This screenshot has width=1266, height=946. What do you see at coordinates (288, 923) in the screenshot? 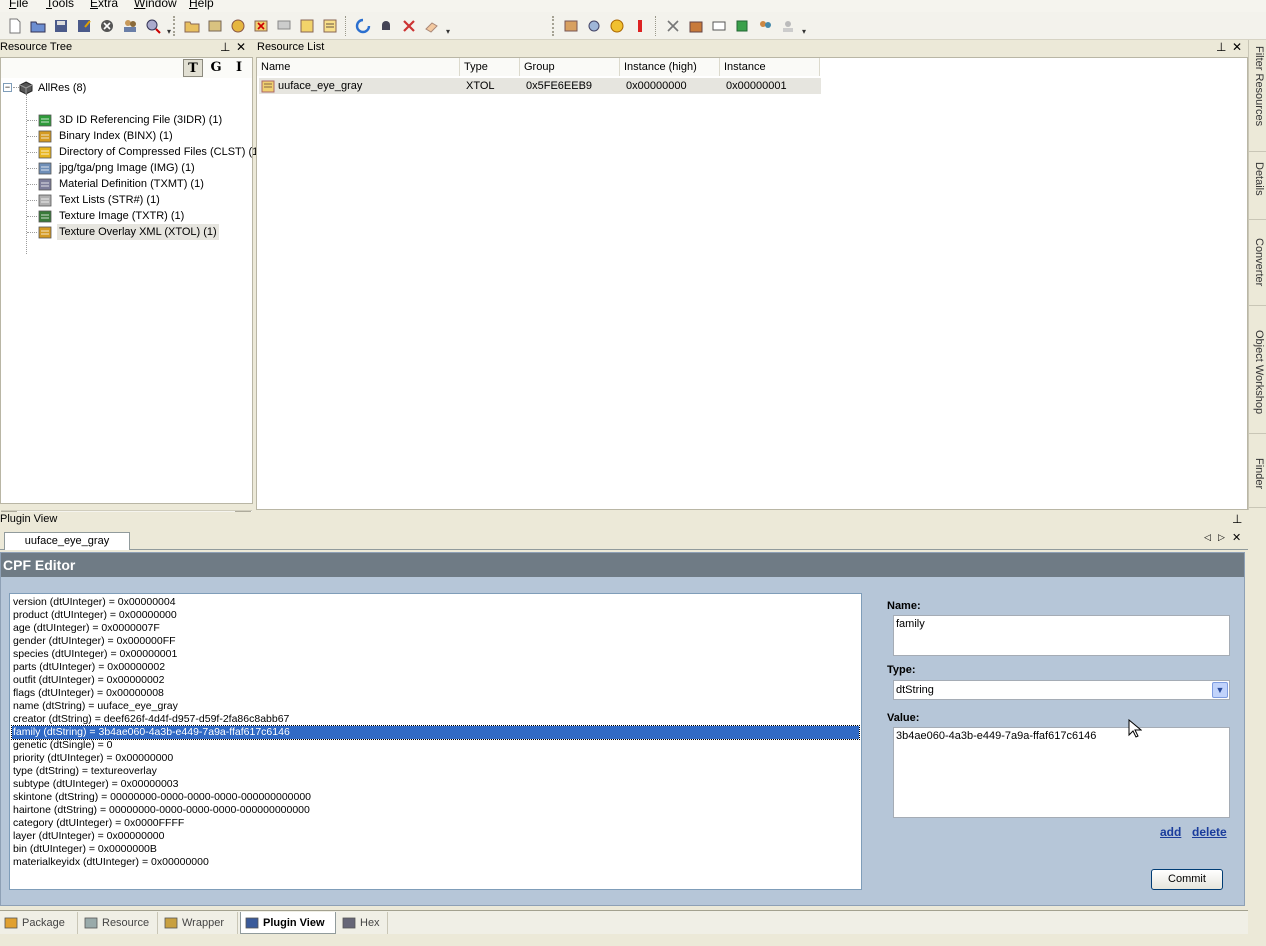
I see `bottom-tab-plugin-view: Plugin View` at bounding box center [288, 923].